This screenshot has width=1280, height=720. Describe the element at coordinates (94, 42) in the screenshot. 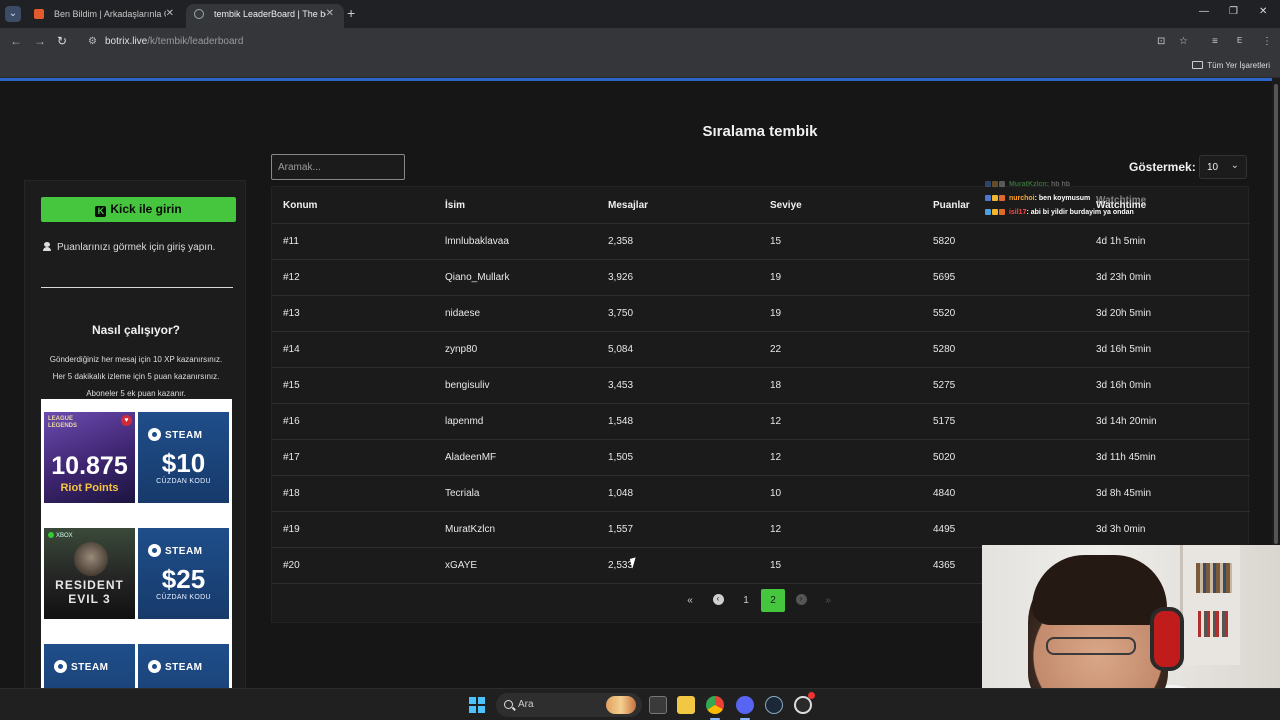

I see `site-info-icon: ⚙` at that location.